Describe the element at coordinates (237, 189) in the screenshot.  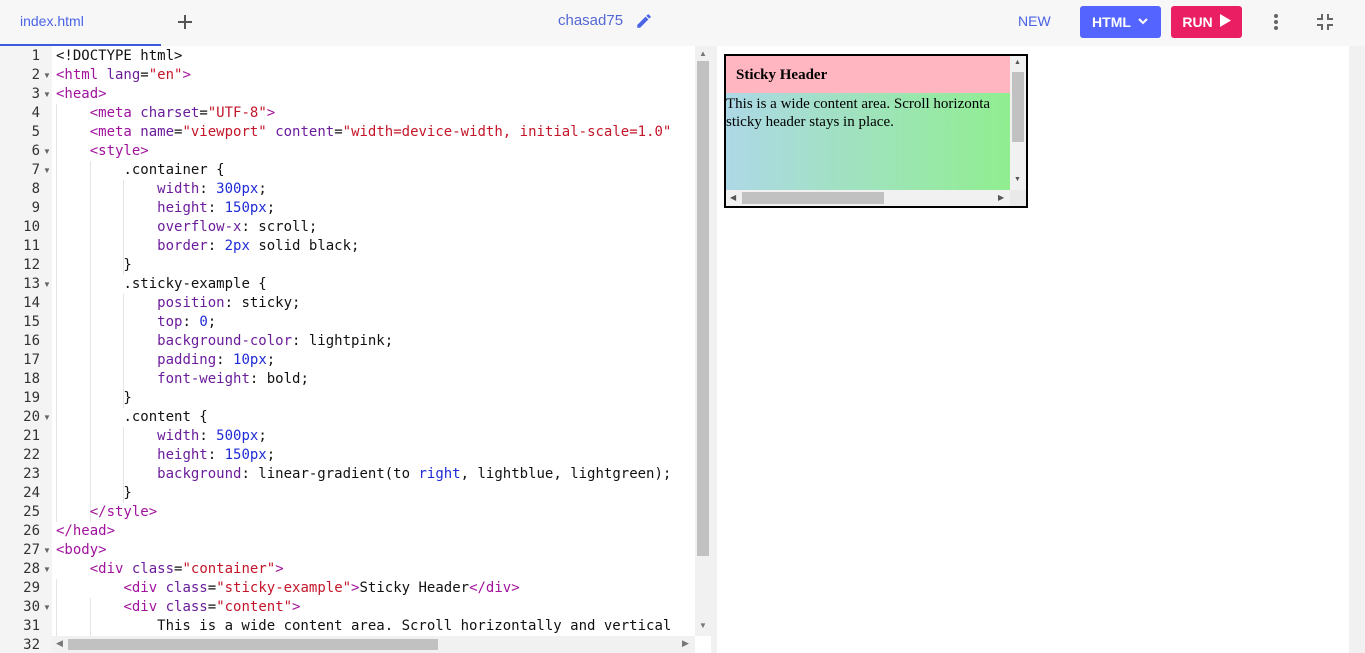
I see `code-token: 300px` at that location.